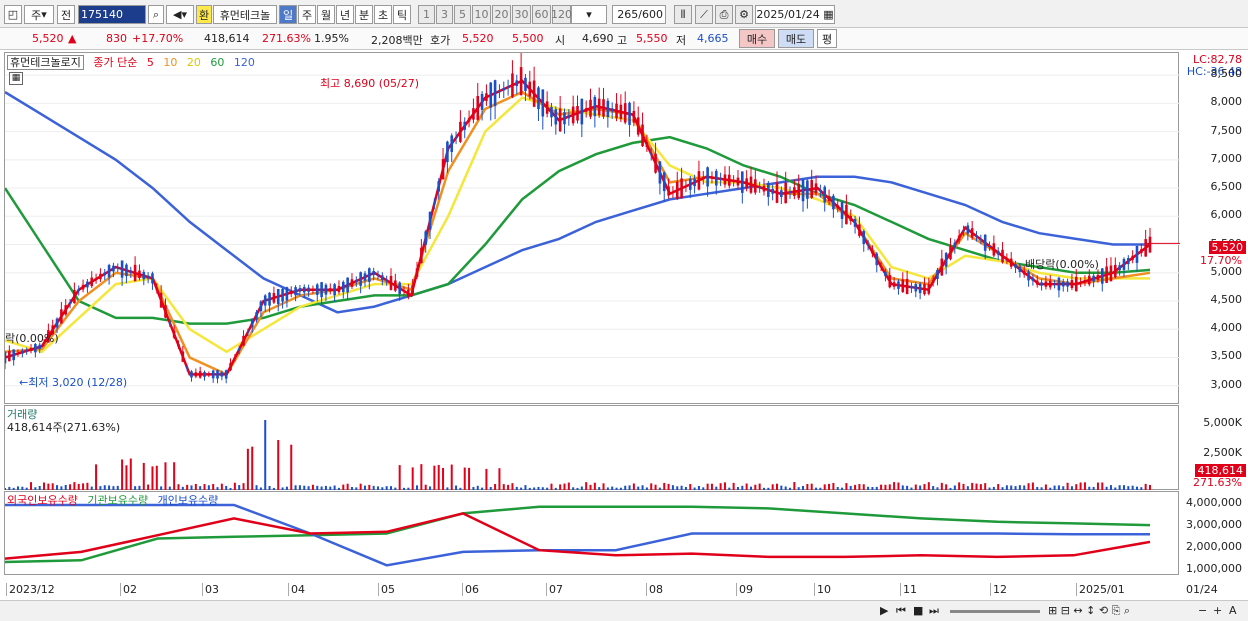  Describe the element at coordinates (245, 14) in the screenshot. I see `stock-name-field: 휴먼테크놀` at that location.